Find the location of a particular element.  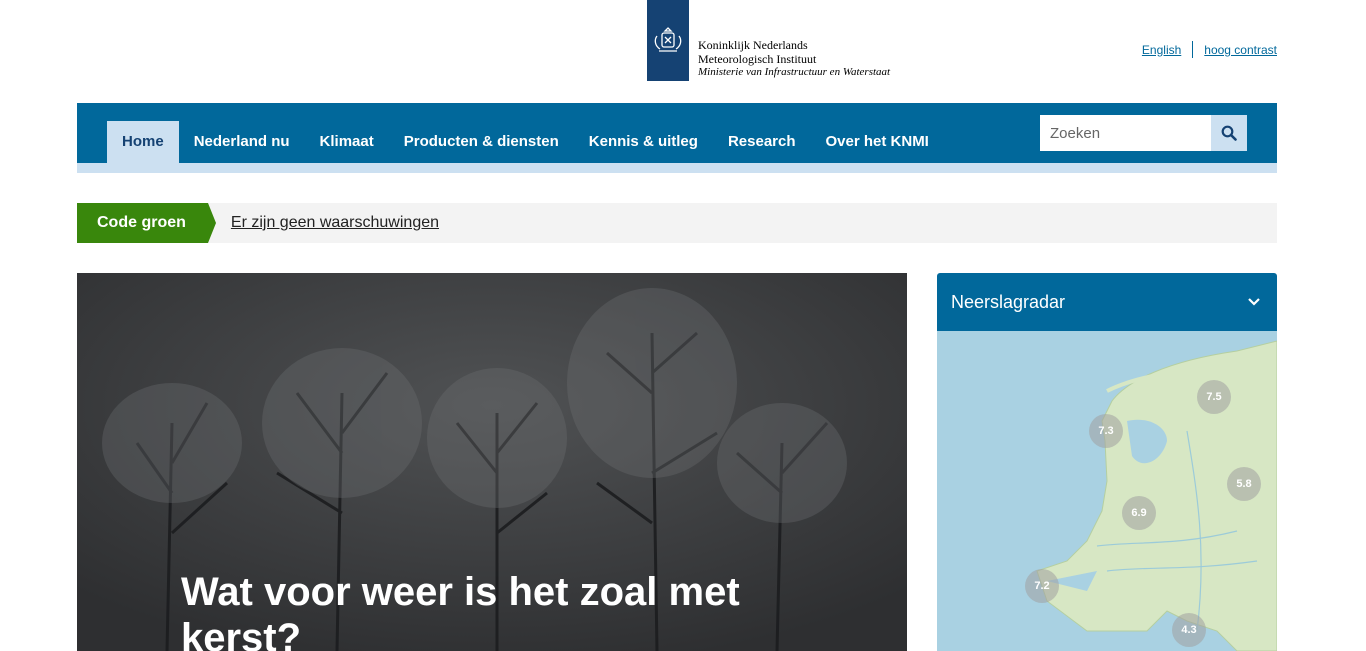

hero-title: Wat voor weer is het zoal met kerst? is located at coordinates (501, 610).